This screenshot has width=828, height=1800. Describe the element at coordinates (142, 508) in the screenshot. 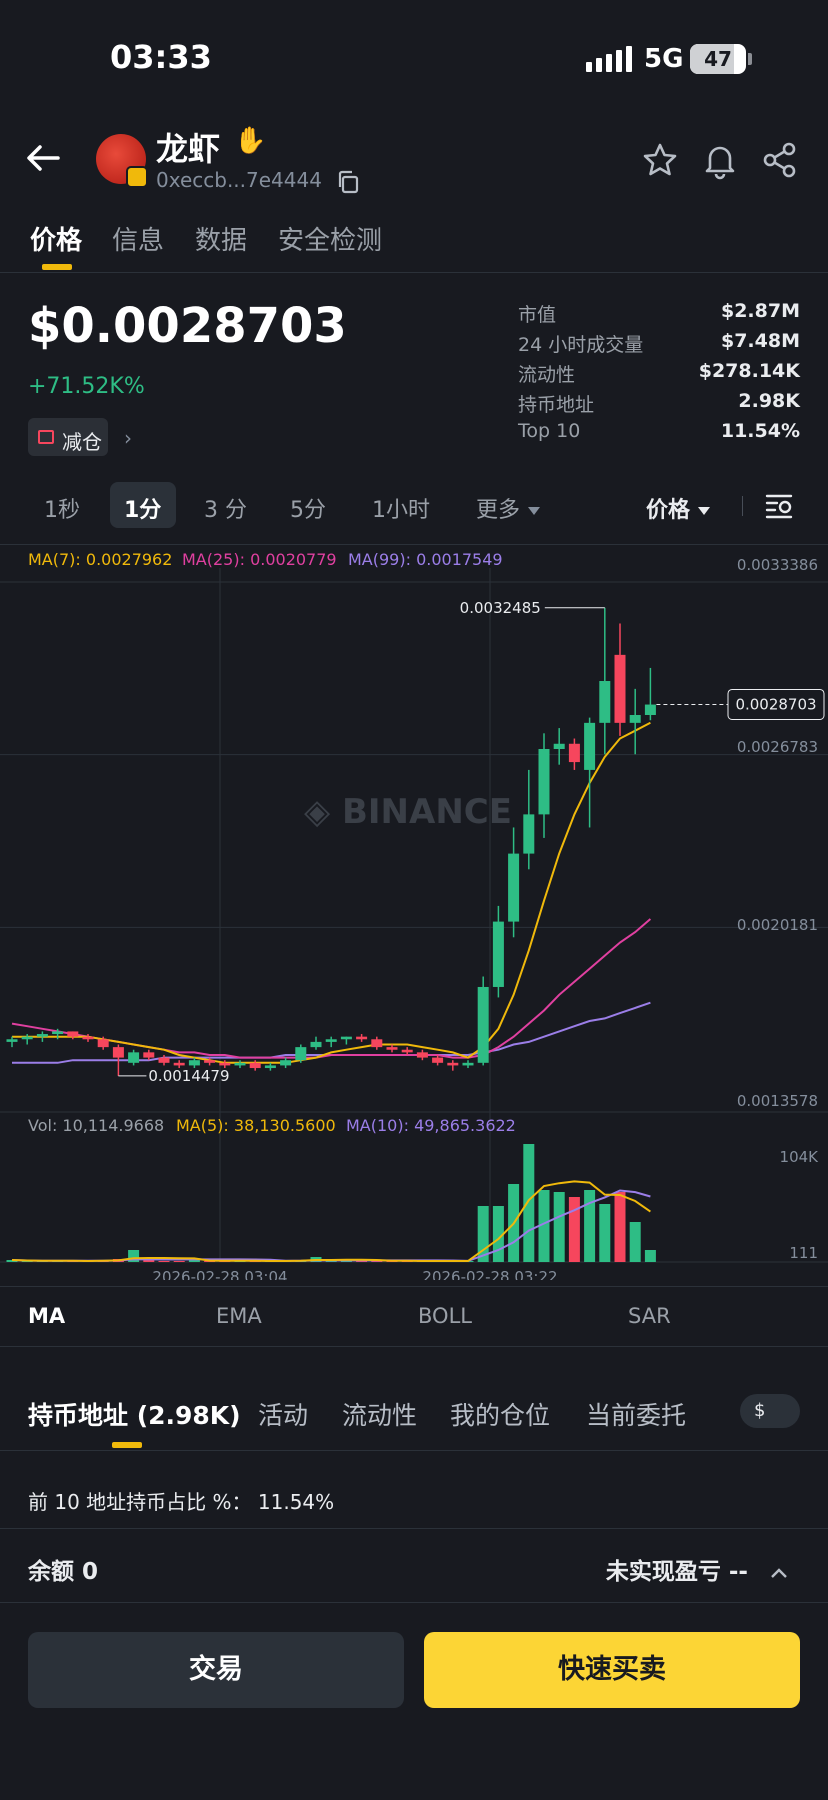

I see `timeframe-1m: 1分` at that location.